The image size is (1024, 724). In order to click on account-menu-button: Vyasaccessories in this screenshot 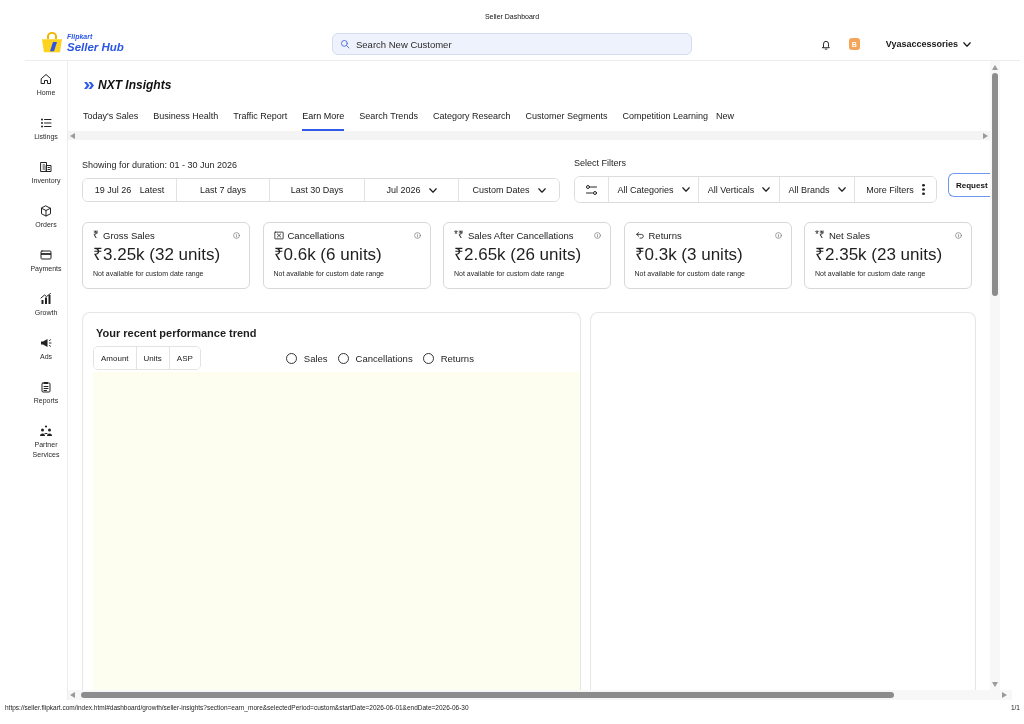, I will do `click(928, 44)`.